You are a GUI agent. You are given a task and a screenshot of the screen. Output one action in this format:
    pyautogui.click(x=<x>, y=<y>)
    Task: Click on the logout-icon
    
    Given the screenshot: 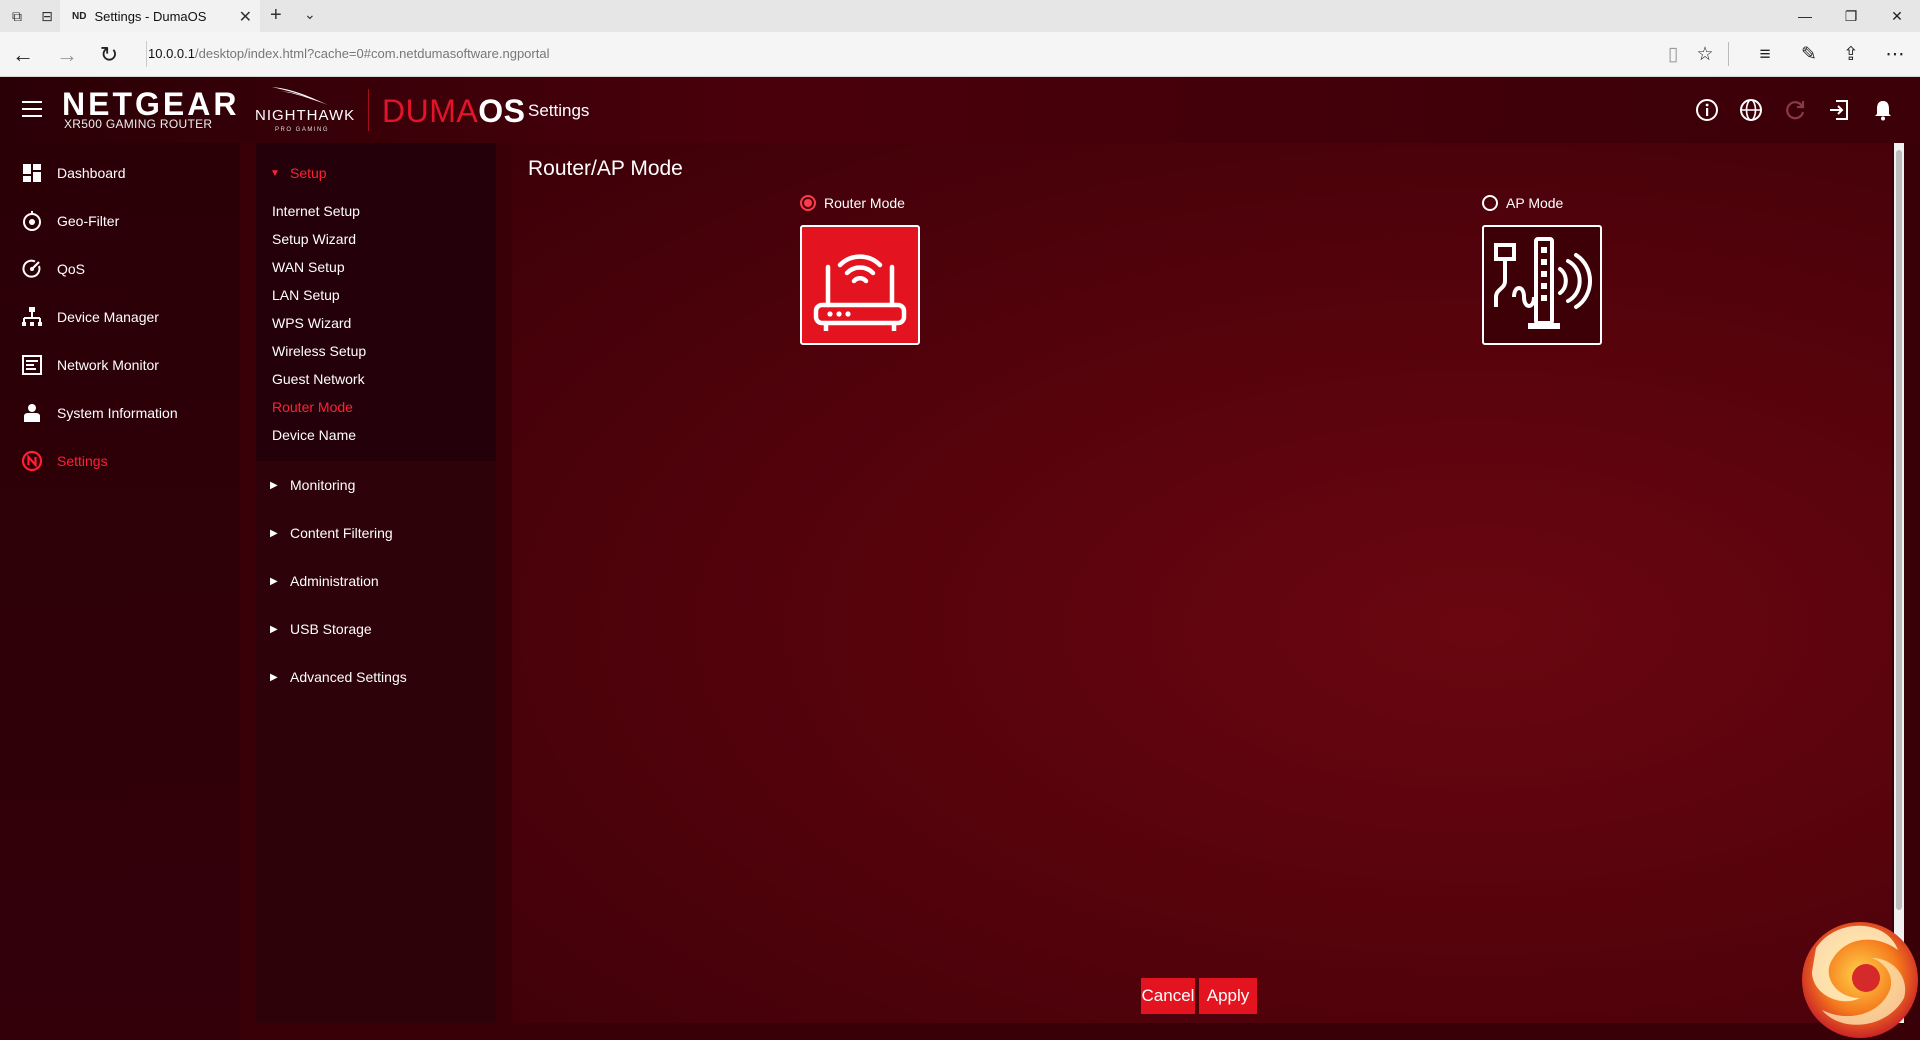 What is the action you would take?
    pyautogui.click(x=1839, y=110)
    